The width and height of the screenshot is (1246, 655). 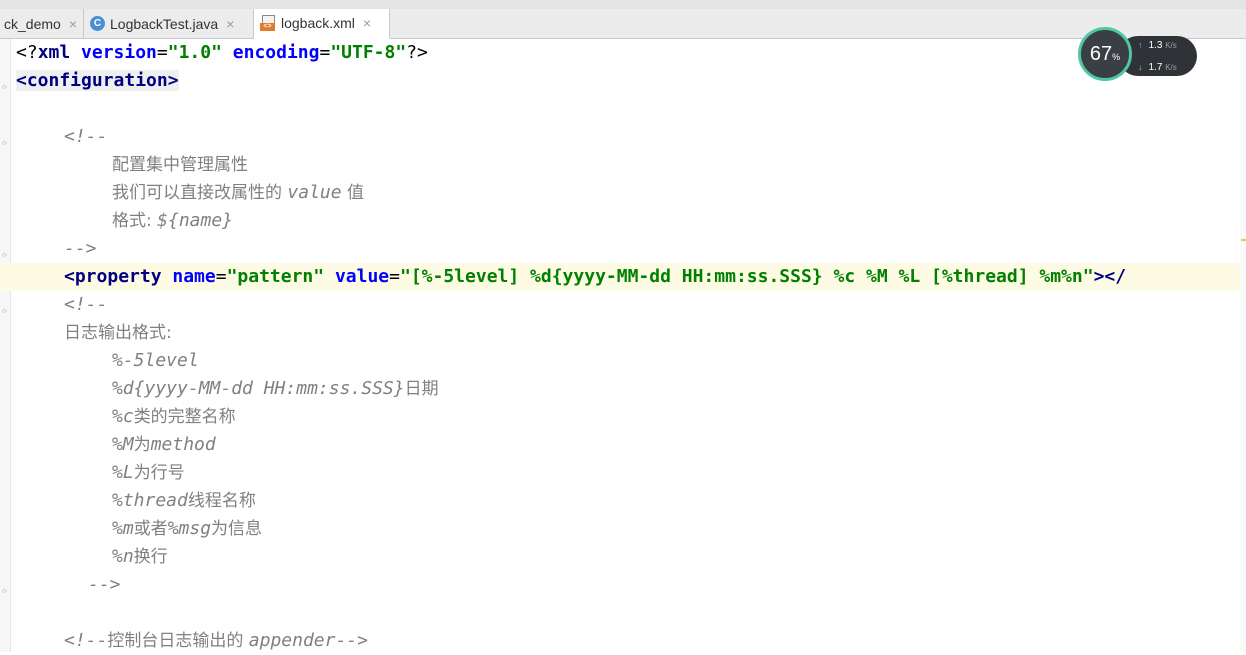 I want to click on network-speed-widget: 67% ↑ 1.3 K/s ↓ 1.7 K/s, so click(x=1137, y=56).